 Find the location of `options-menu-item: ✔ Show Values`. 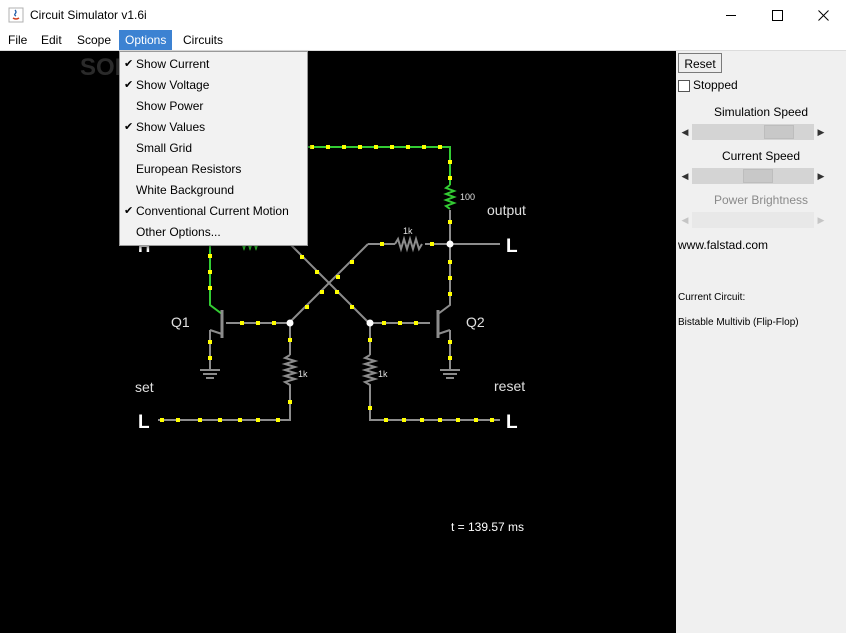

options-menu-item: ✔ Show Values is located at coordinates (213, 127).